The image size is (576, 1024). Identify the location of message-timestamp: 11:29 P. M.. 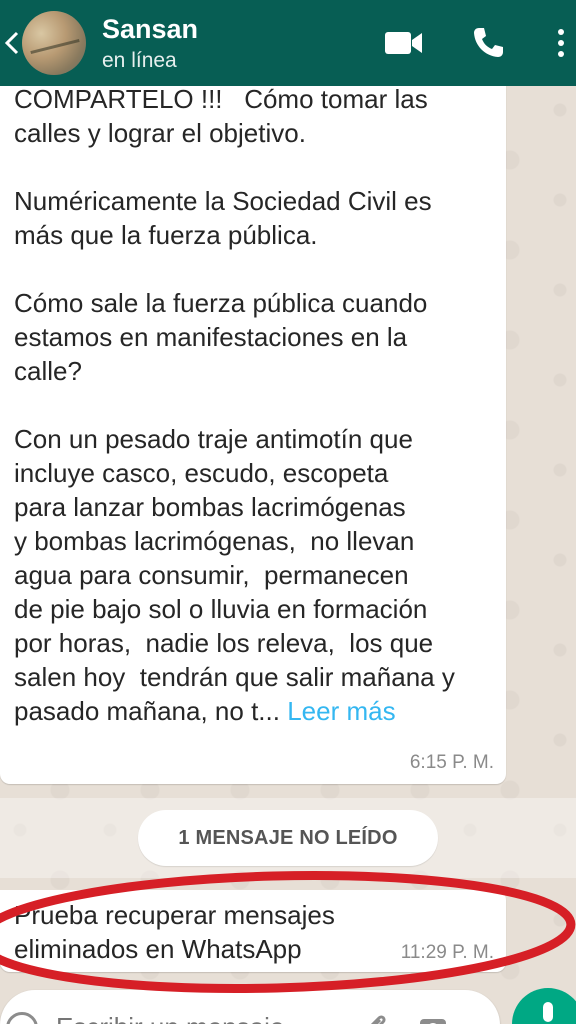
(447, 952).